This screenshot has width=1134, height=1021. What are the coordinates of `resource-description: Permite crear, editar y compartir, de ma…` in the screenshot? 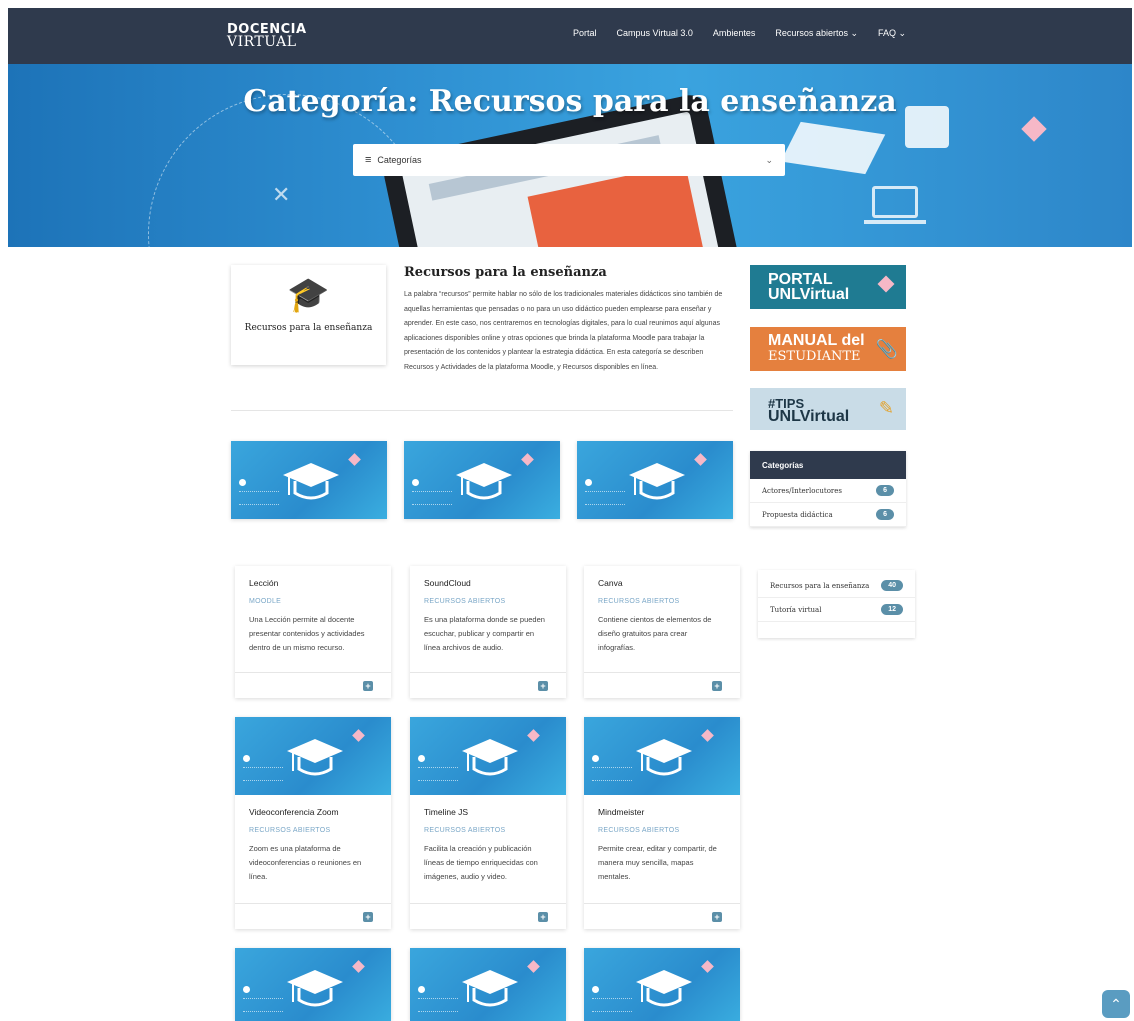 It's located at (657, 862).